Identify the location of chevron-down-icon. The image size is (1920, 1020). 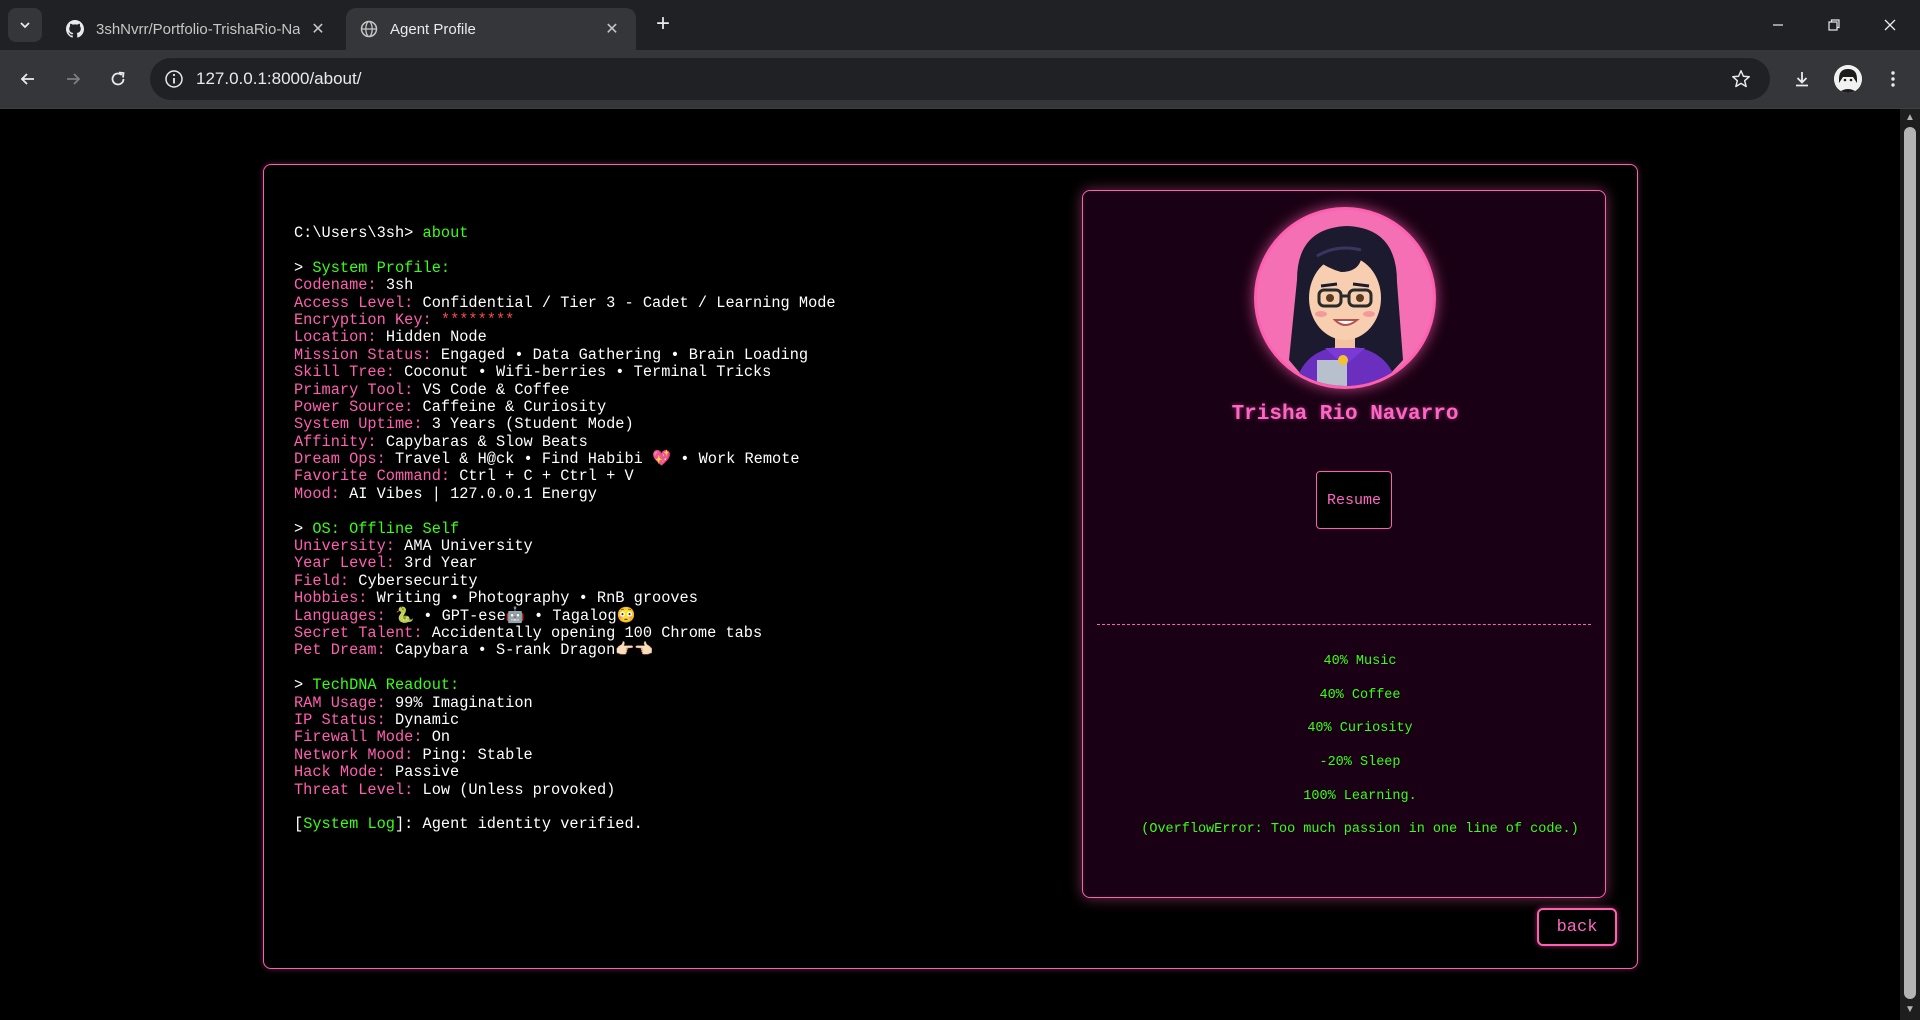
(25, 25).